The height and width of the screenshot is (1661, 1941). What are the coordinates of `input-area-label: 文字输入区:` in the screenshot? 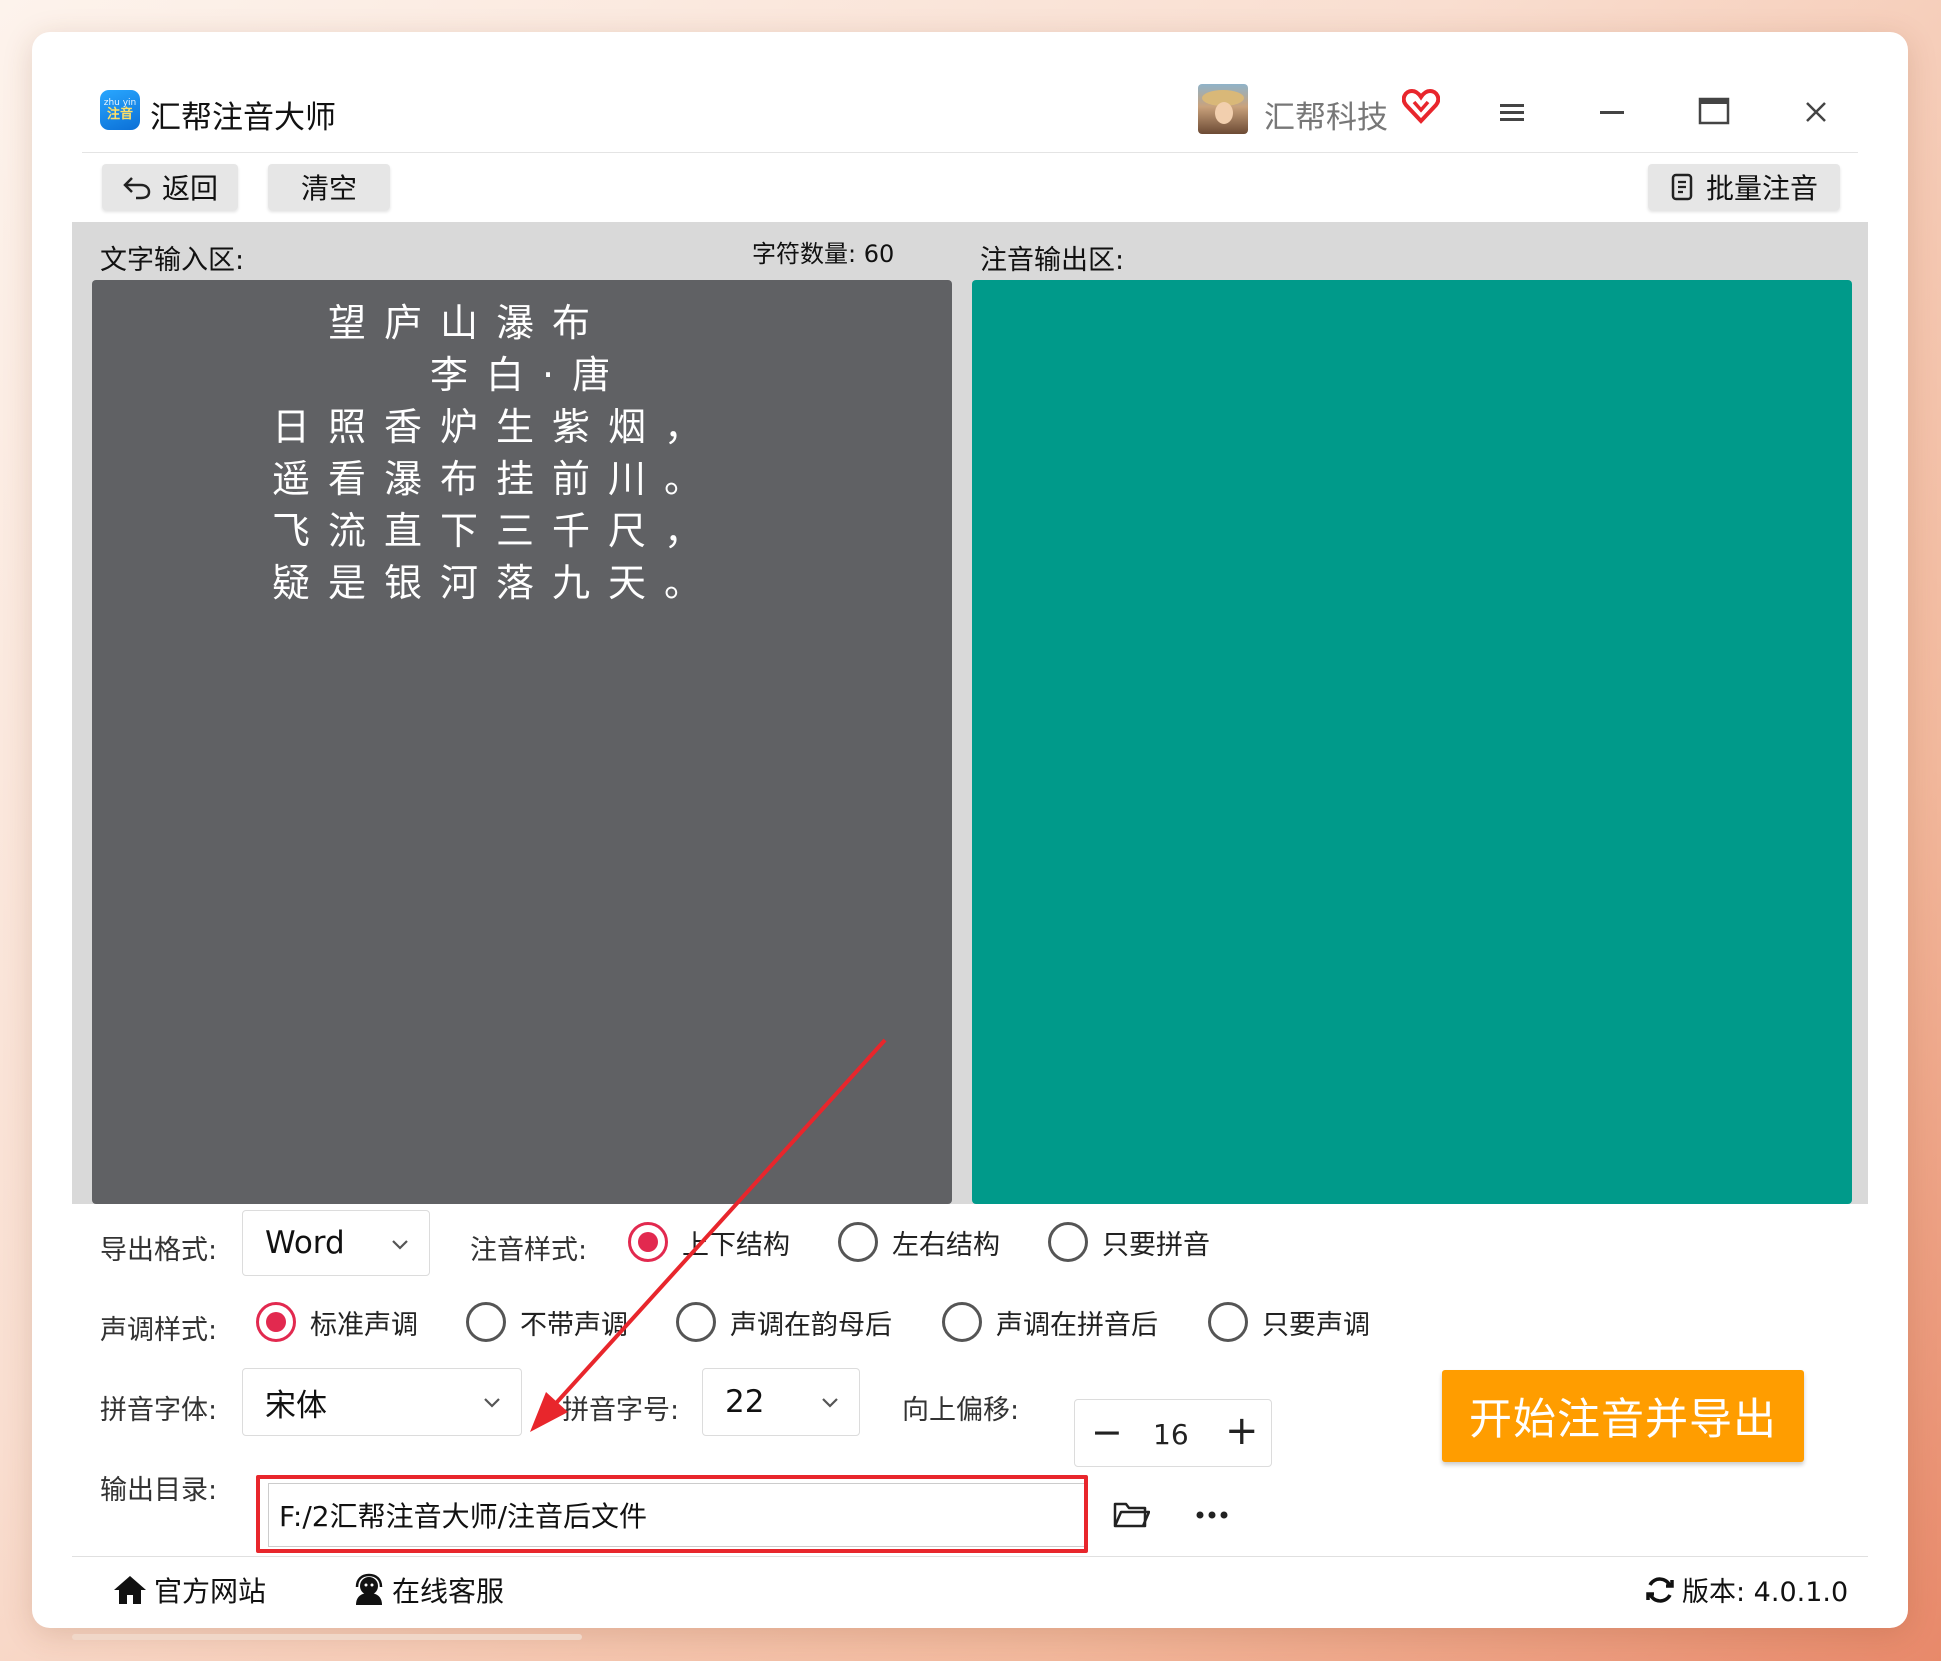 It's located at (172, 260).